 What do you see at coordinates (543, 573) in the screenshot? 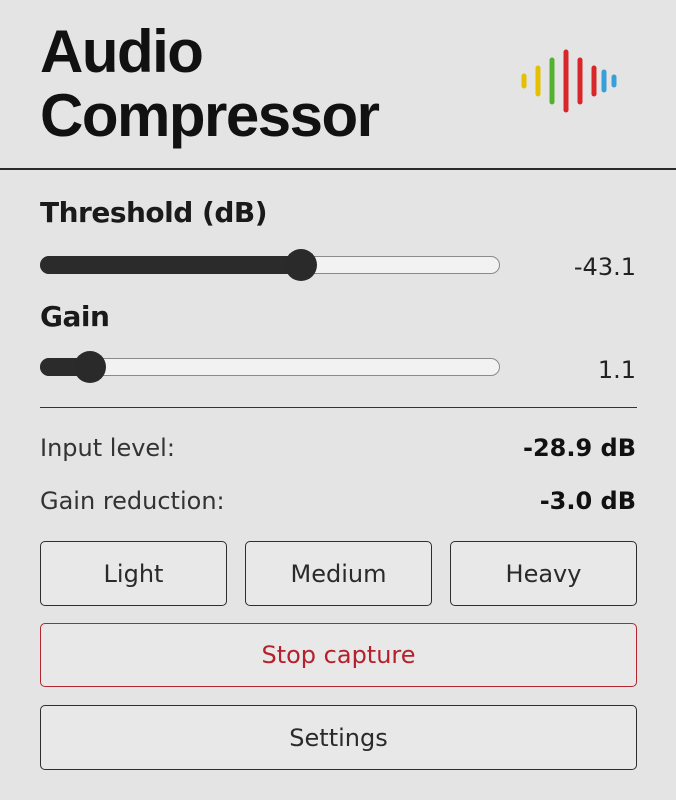
I see `preset-heavy-button: Heavy` at bounding box center [543, 573].